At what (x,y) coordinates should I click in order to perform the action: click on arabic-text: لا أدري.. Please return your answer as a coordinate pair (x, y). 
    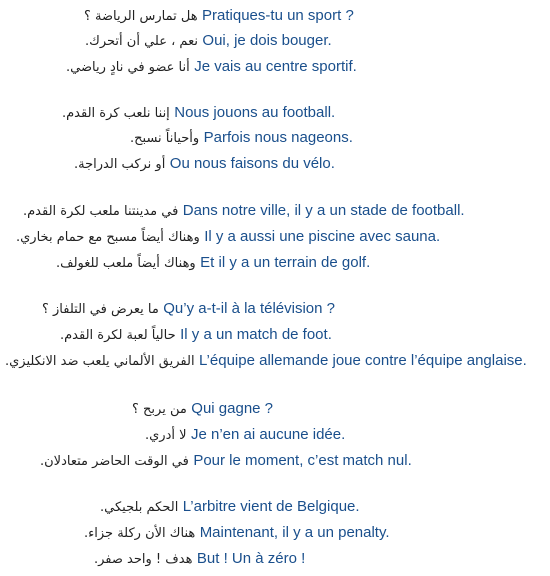
    Looking at the image, I should click on (166, 435).